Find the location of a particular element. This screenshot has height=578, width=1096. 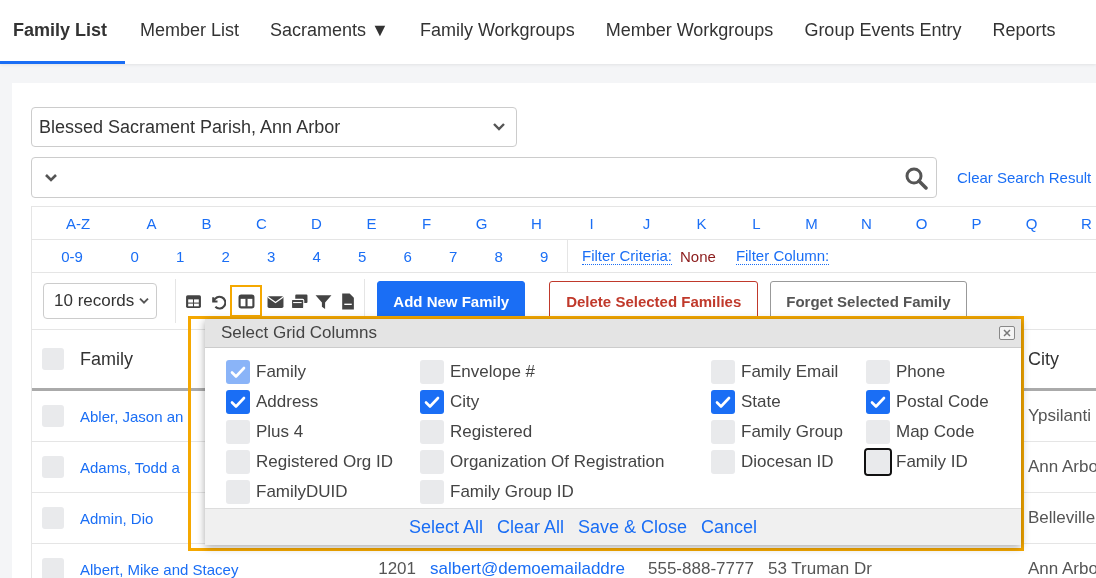

table-cell: Belleville is located at coordinates (1062, 518).